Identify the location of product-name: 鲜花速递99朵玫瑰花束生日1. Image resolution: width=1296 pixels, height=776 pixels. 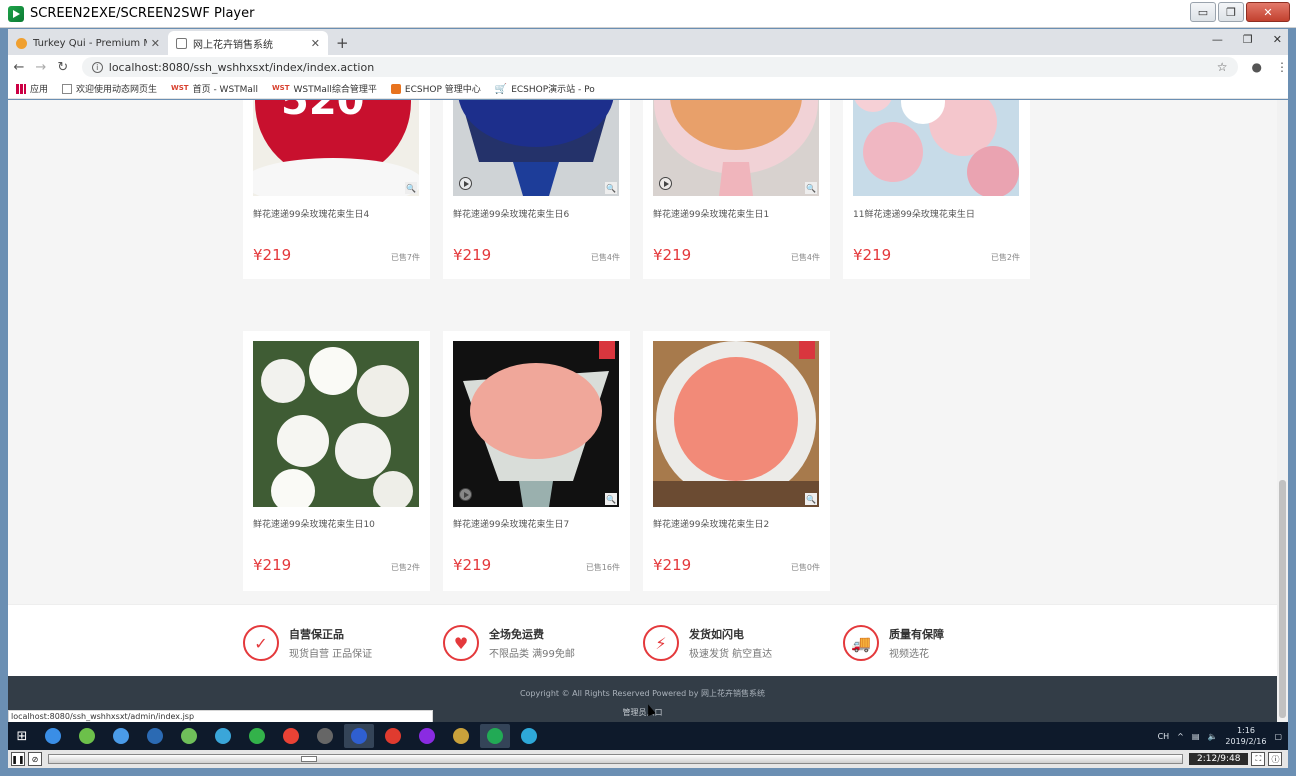
(711, 213).